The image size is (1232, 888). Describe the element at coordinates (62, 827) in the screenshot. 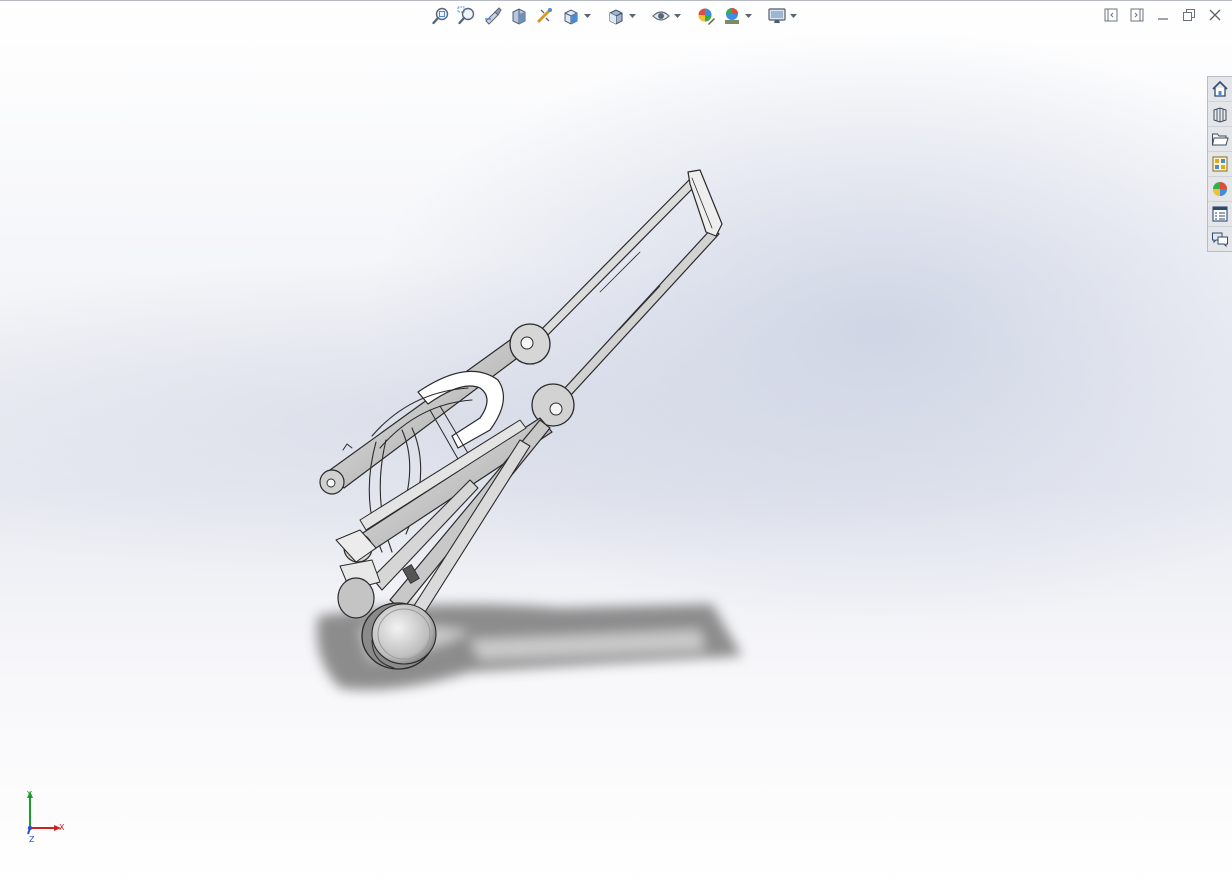

I see `triad-x-label: X` at that location.